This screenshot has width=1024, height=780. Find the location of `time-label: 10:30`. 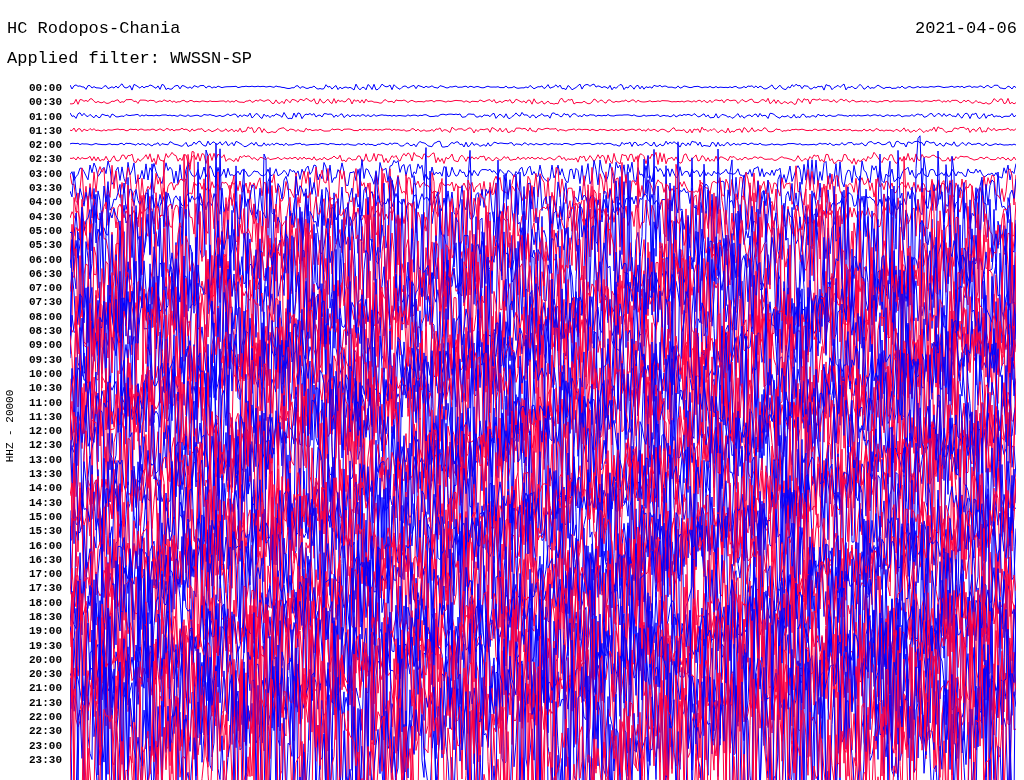

time-label: 10:30 is located at coordinates (45, 388).